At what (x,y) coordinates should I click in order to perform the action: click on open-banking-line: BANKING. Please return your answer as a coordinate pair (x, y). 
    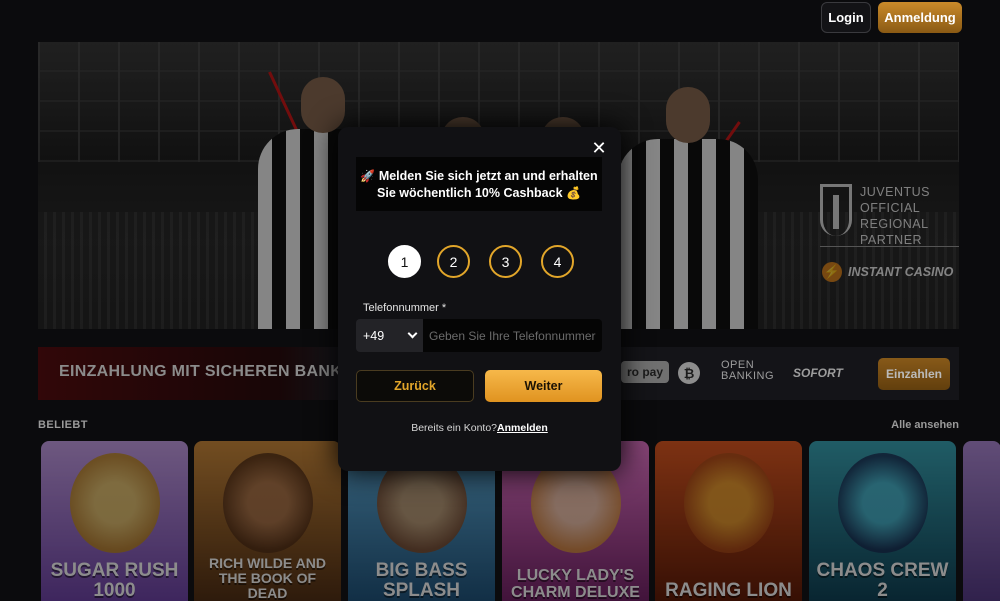
    Looking at the image, I should click on (748, 376).